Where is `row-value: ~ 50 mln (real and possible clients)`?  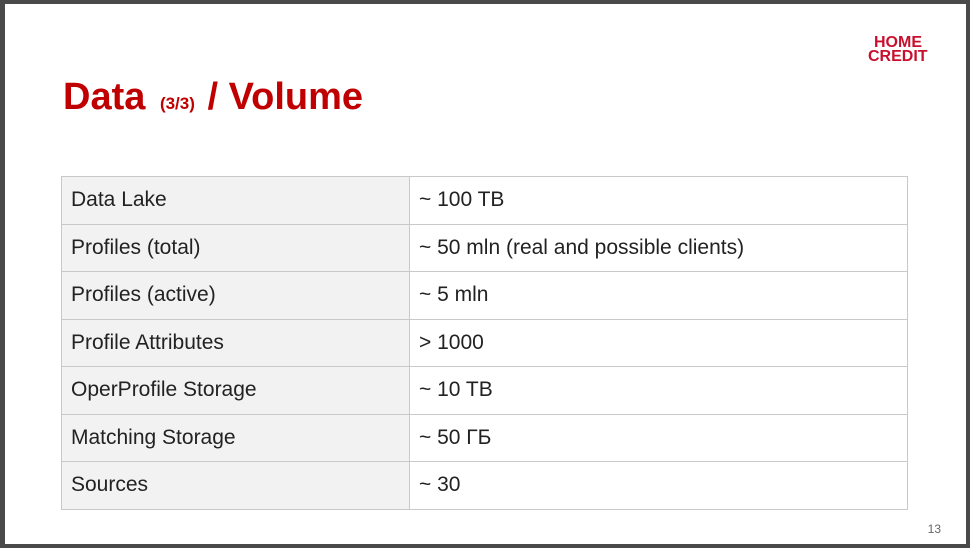
row-value: ~ 50 mln (real and possible clients) is located at coordinates (658, 247).